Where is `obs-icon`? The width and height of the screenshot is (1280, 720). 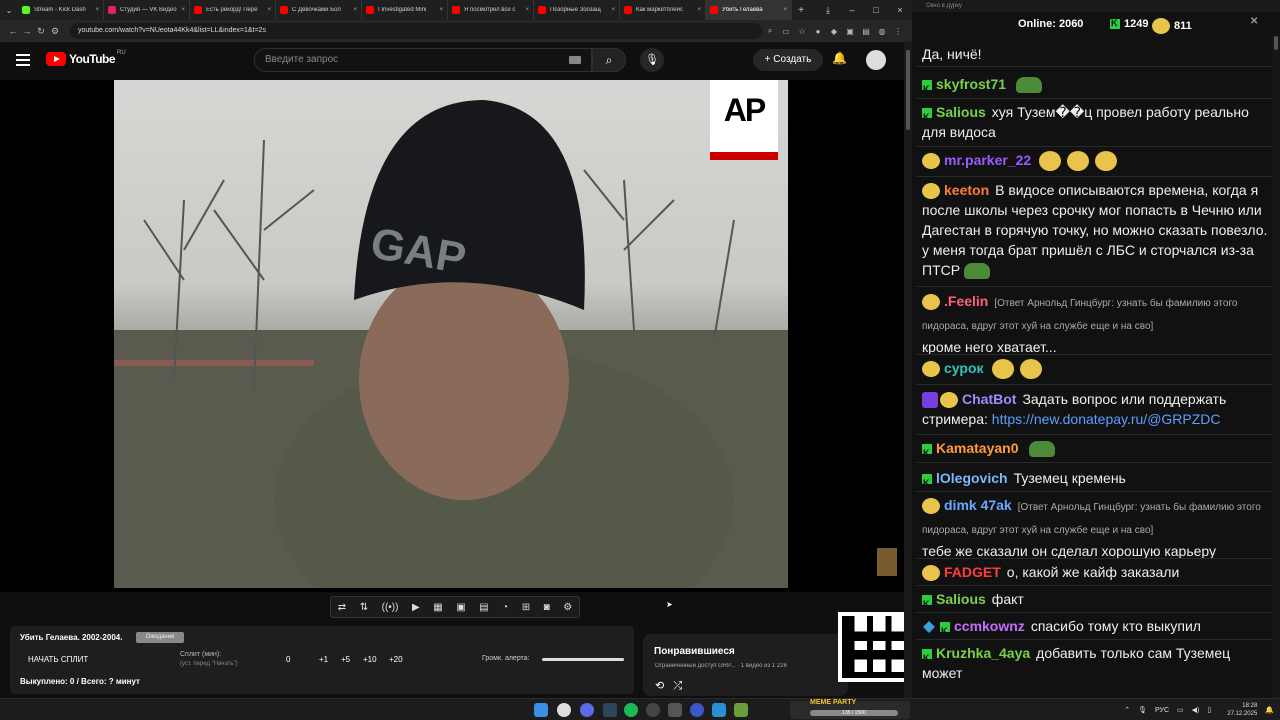 obs-icon is located at coordinates (653, 710).